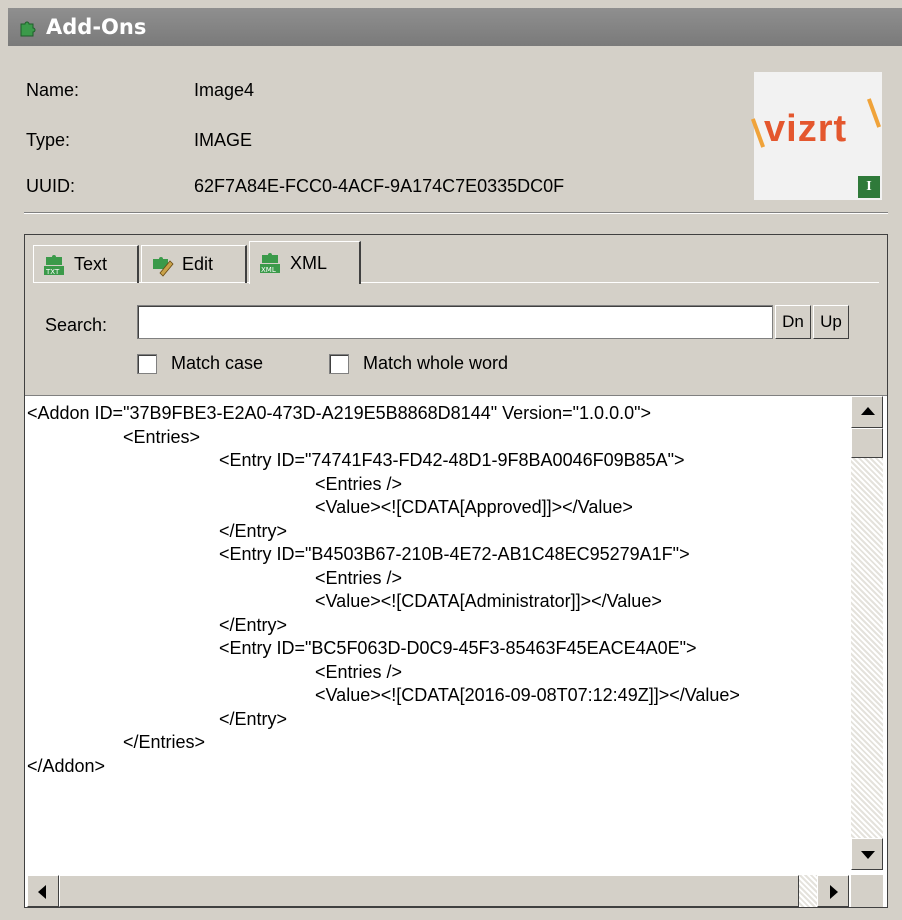 This screenshot has width=902, height=920. Describe the element at coordinates (198, 264) in the screenshot. I see `tab-edit-label: Edit` at that location.